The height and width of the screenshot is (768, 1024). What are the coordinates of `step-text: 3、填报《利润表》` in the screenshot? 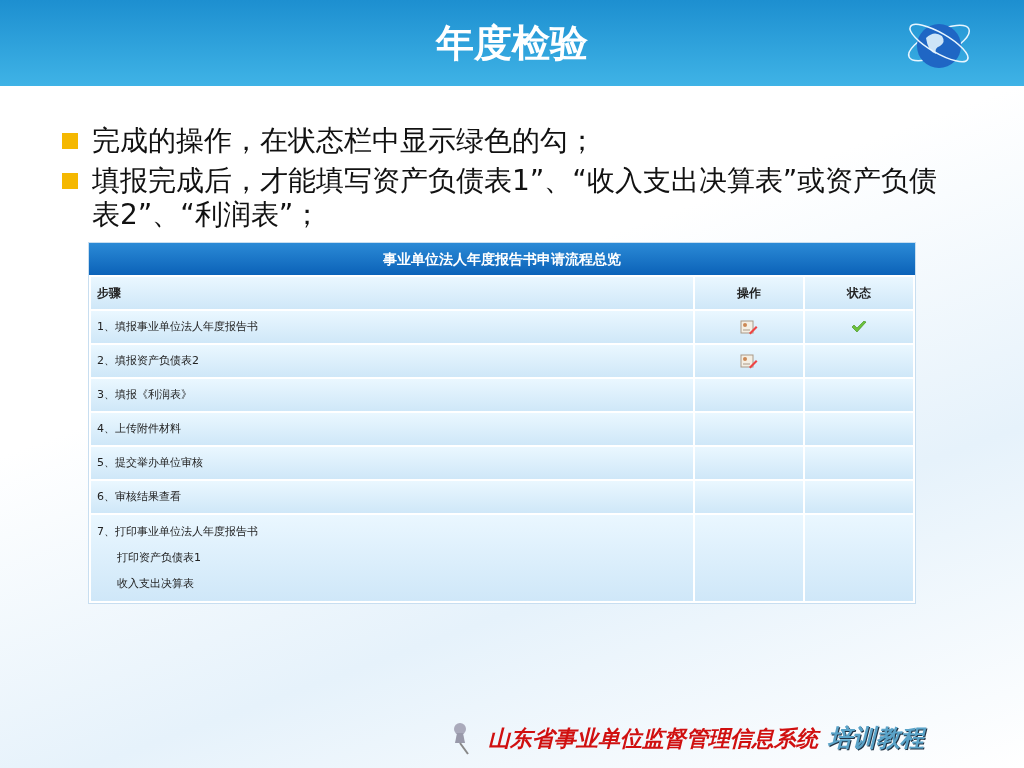 It's located at (144, 394).